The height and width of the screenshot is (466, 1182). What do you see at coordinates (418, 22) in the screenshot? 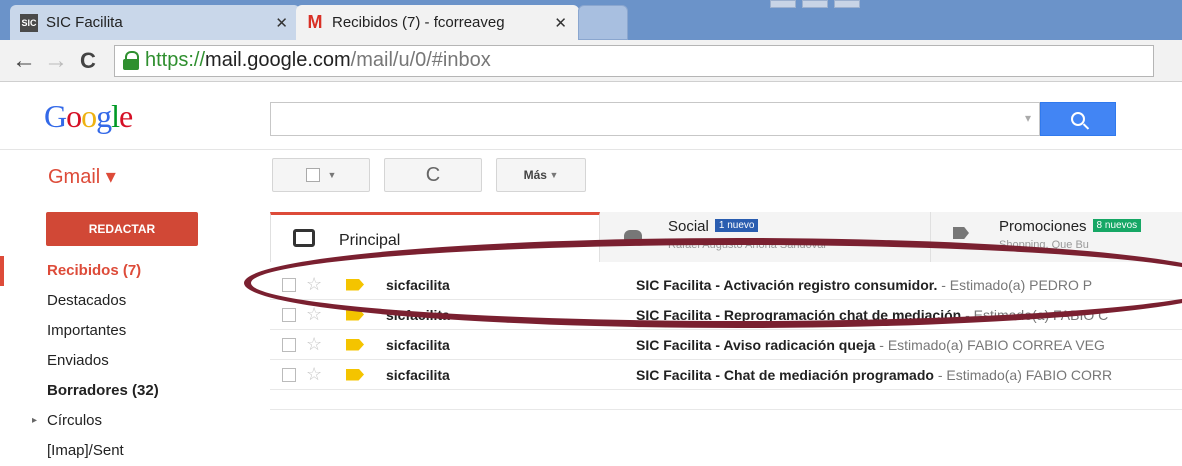
I see `tab-title: Recibidos (7) - fcorreaveg` at bounding box center [418, 22].